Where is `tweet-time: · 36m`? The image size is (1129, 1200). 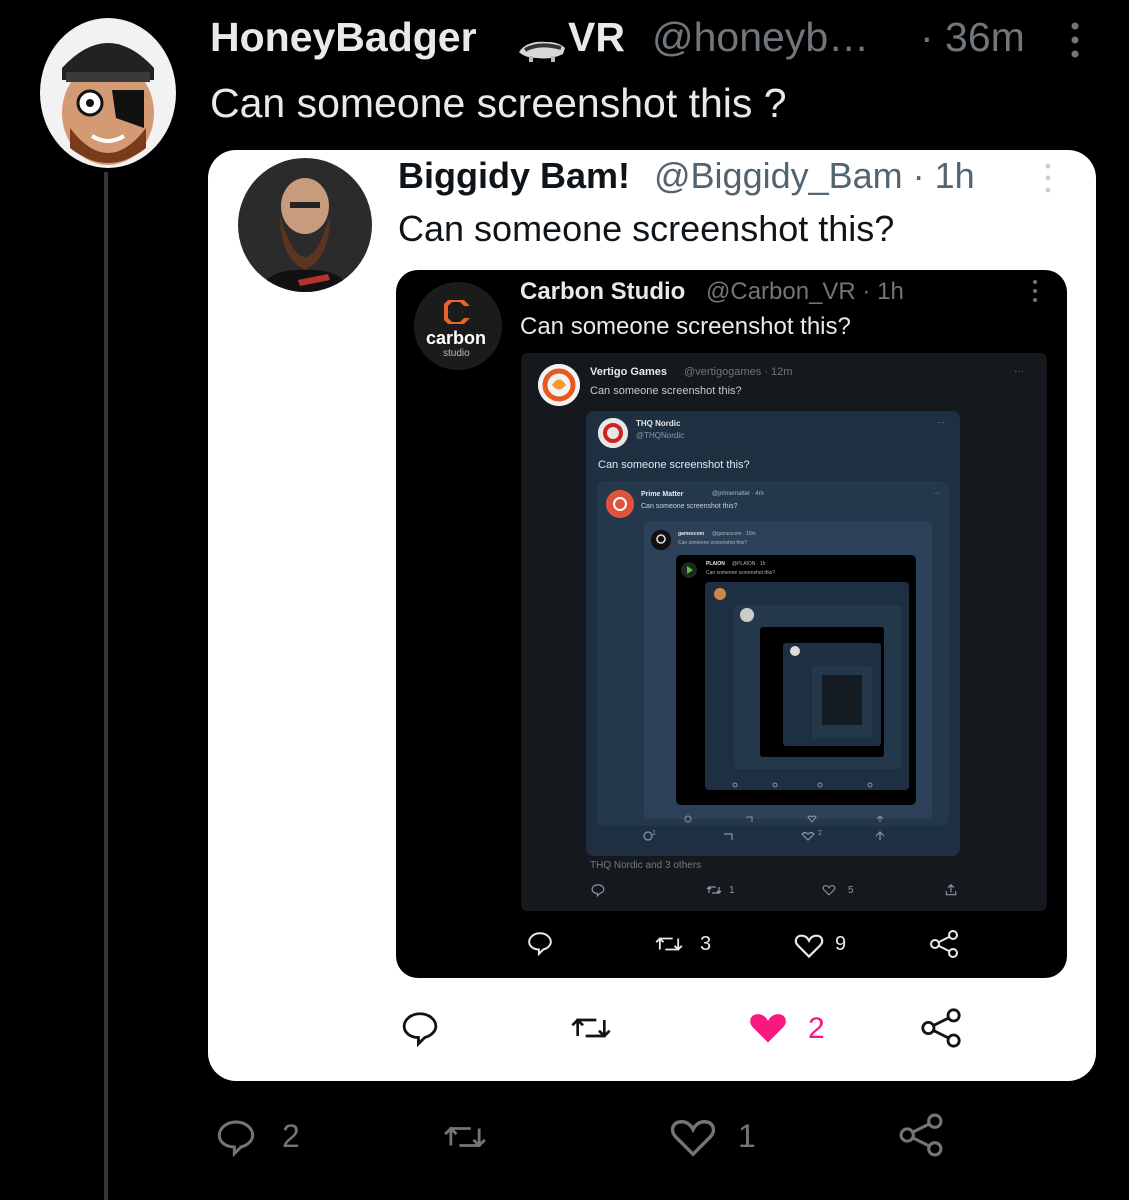 tweet-time: · 36m is located at coordinates (972, 37).